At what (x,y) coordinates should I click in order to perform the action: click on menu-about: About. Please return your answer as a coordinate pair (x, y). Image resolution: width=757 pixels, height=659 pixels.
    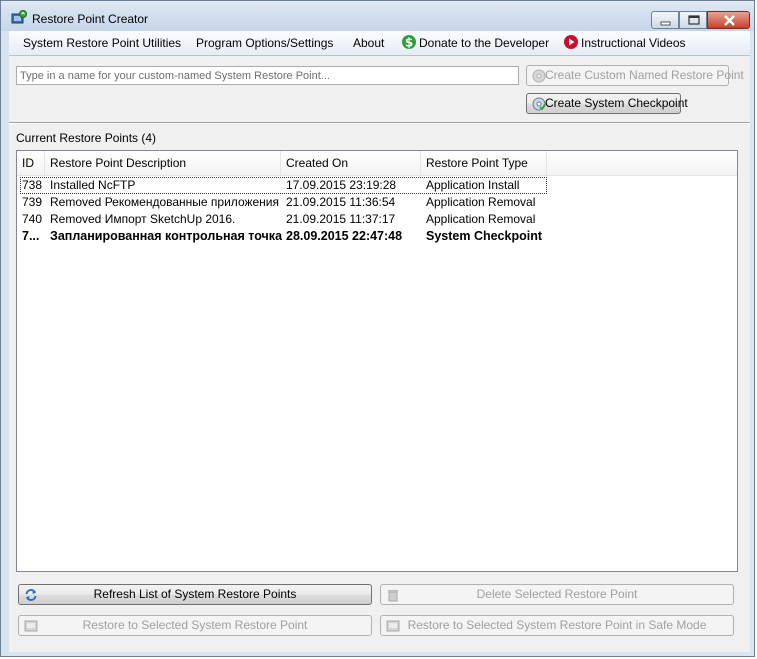
    Looking at the image, I should click on (368, 43).